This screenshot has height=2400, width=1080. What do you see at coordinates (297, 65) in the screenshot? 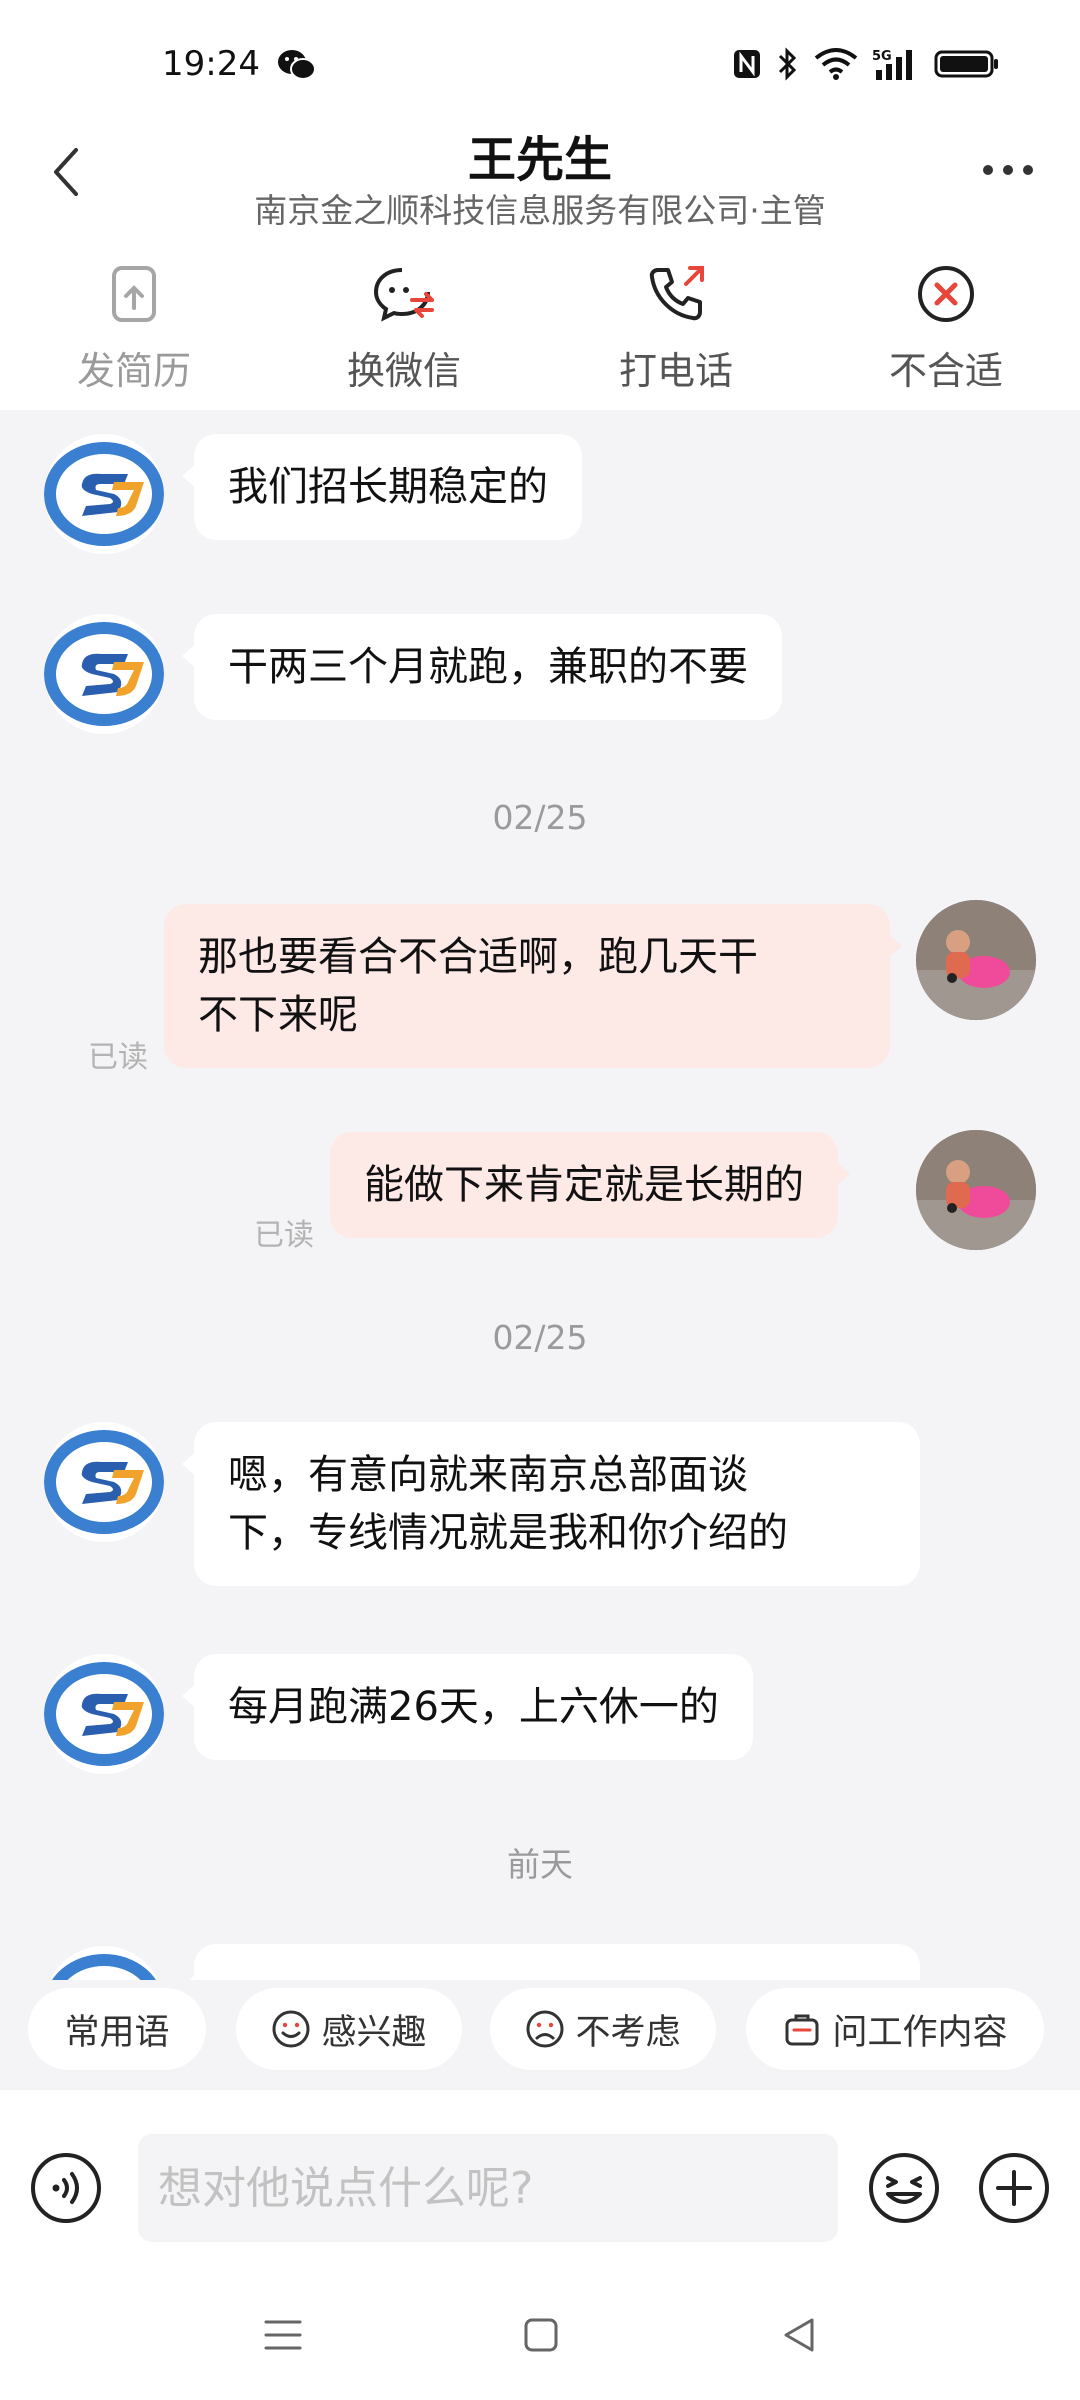
I see `wechat-icon` at bounding box center [297, 65].